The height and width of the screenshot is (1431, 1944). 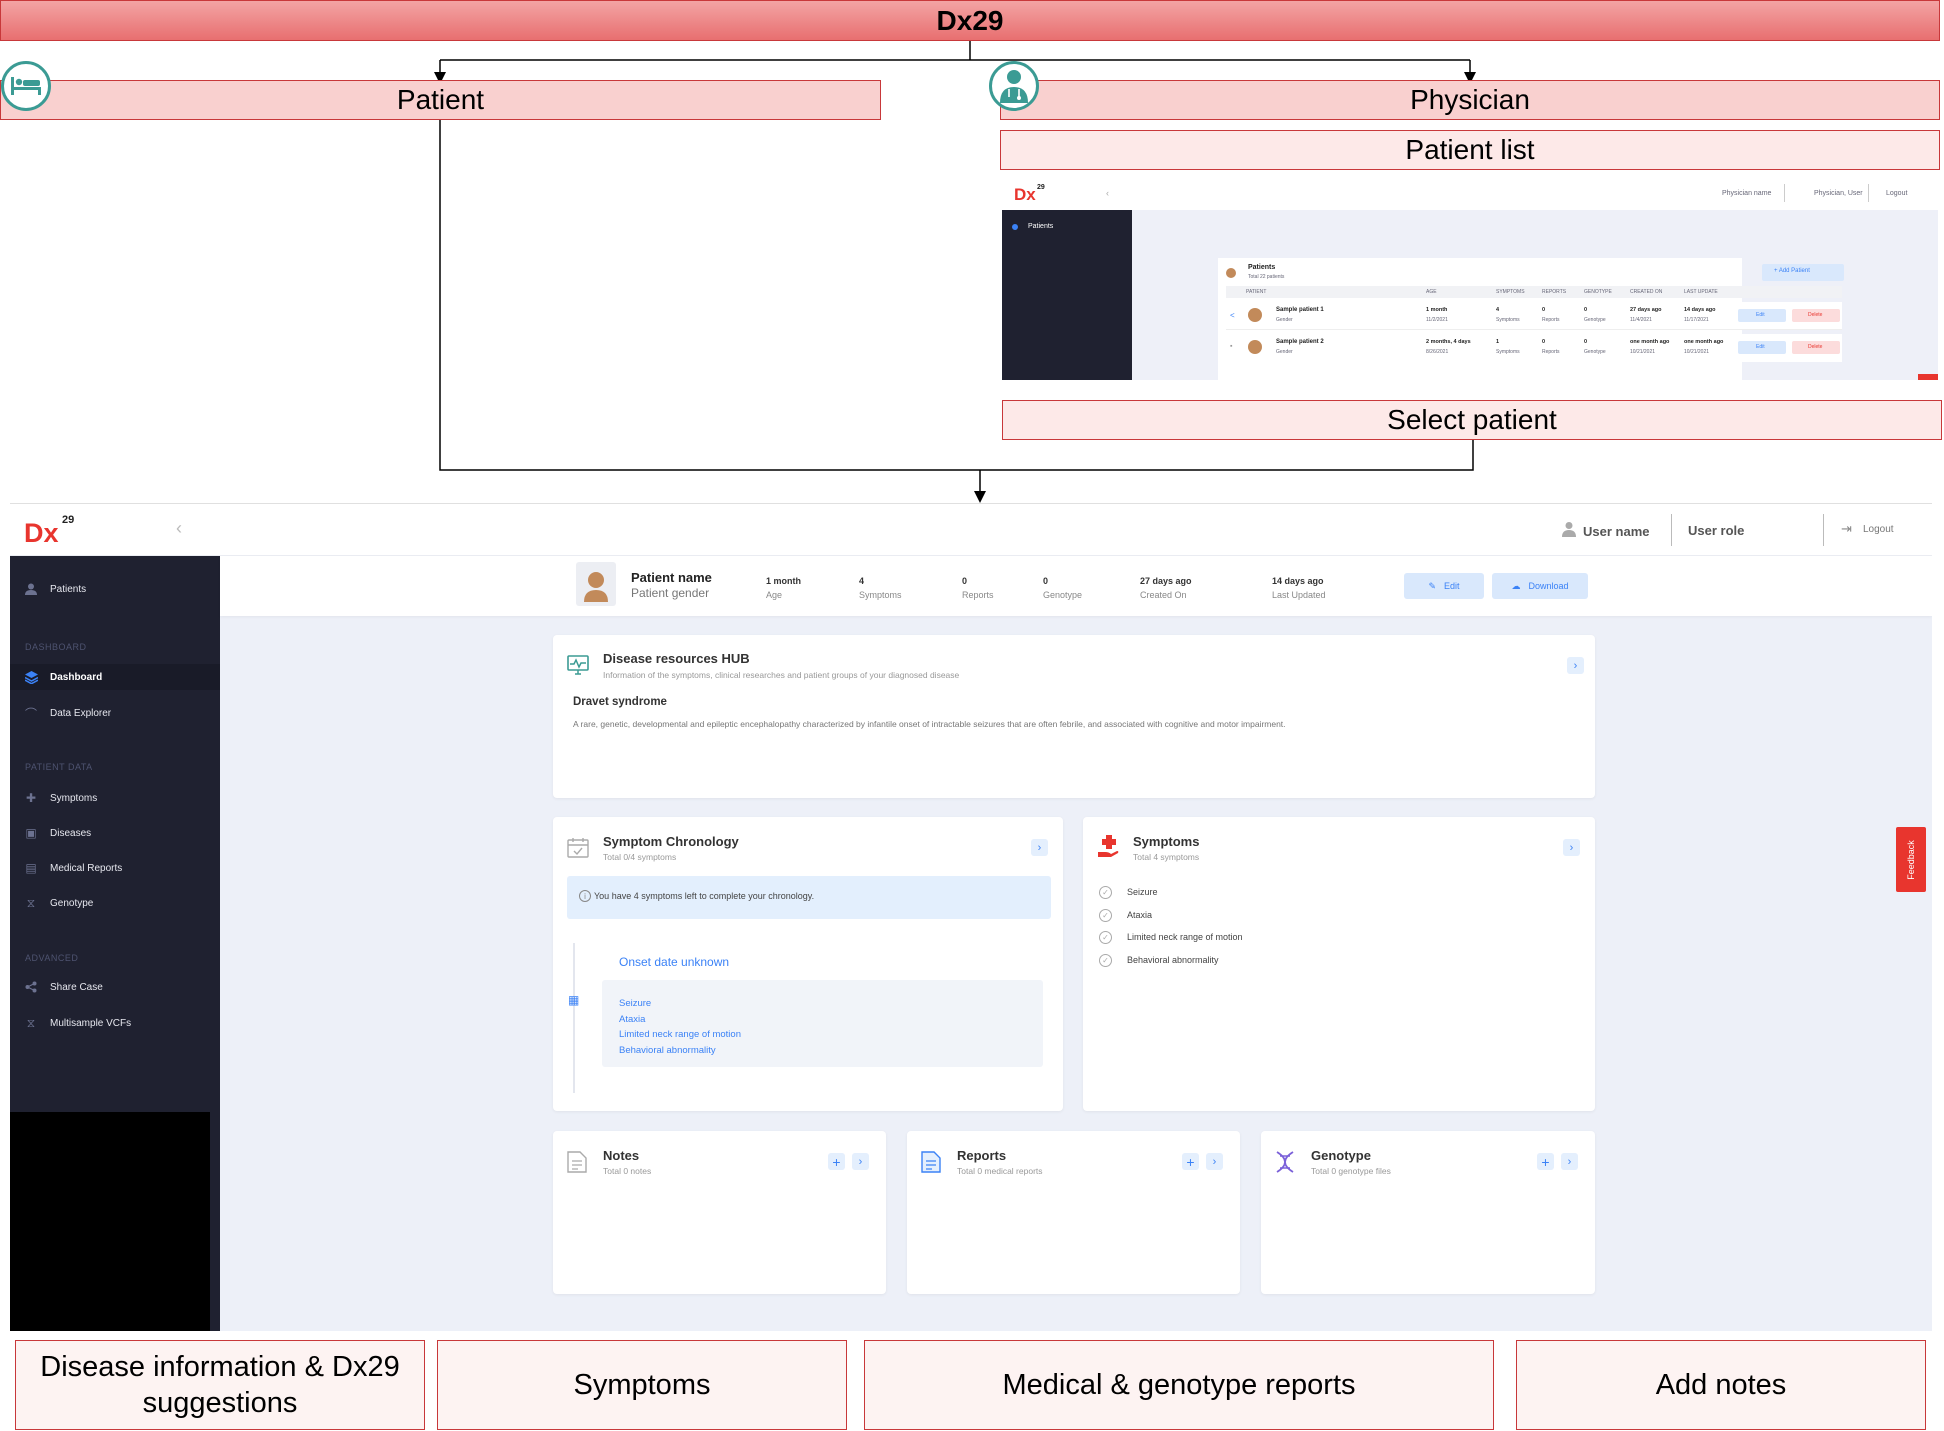 I want to click on patient-bed-icon, so click(x=26, y=86).